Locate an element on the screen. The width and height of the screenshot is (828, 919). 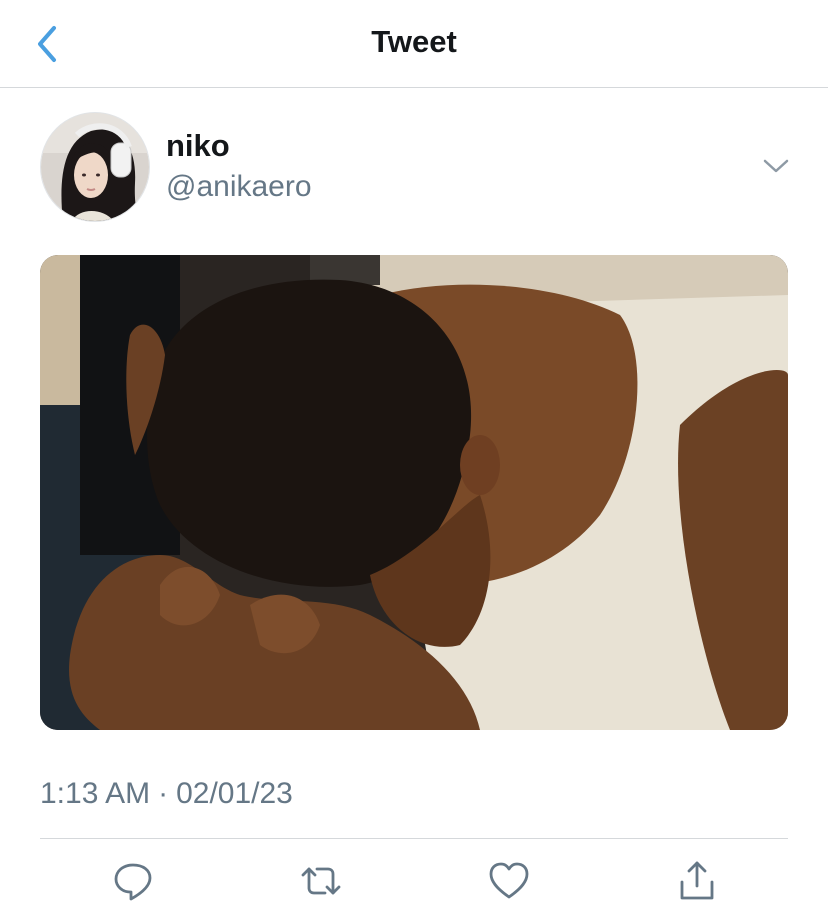
author-handle: @anikaero is located at coordinates (239, 187).